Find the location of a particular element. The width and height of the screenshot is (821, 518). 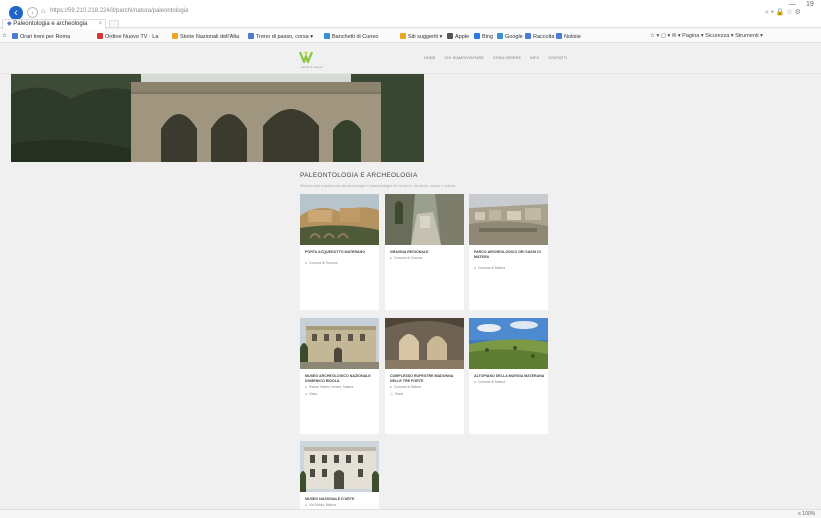

bookmark-item: Orari treni per Roma is located at coordinates (41, 36).